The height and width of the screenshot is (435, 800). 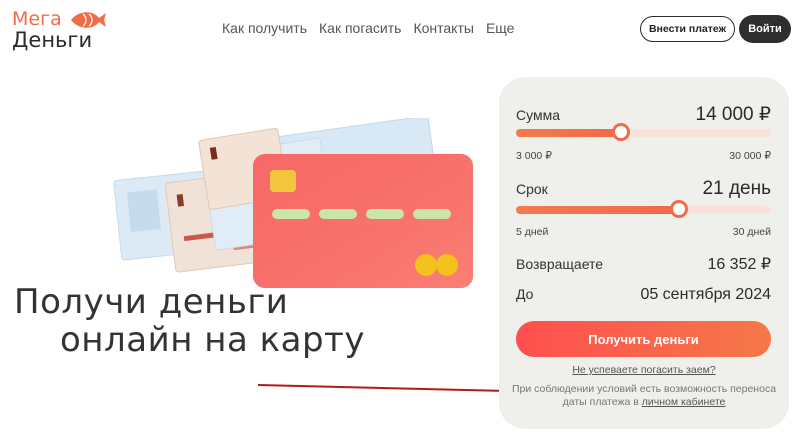 What do you see at coordinates (765, 29) in the screenshot?
I see `login-button: Войти` at bounding box center [765, 29].